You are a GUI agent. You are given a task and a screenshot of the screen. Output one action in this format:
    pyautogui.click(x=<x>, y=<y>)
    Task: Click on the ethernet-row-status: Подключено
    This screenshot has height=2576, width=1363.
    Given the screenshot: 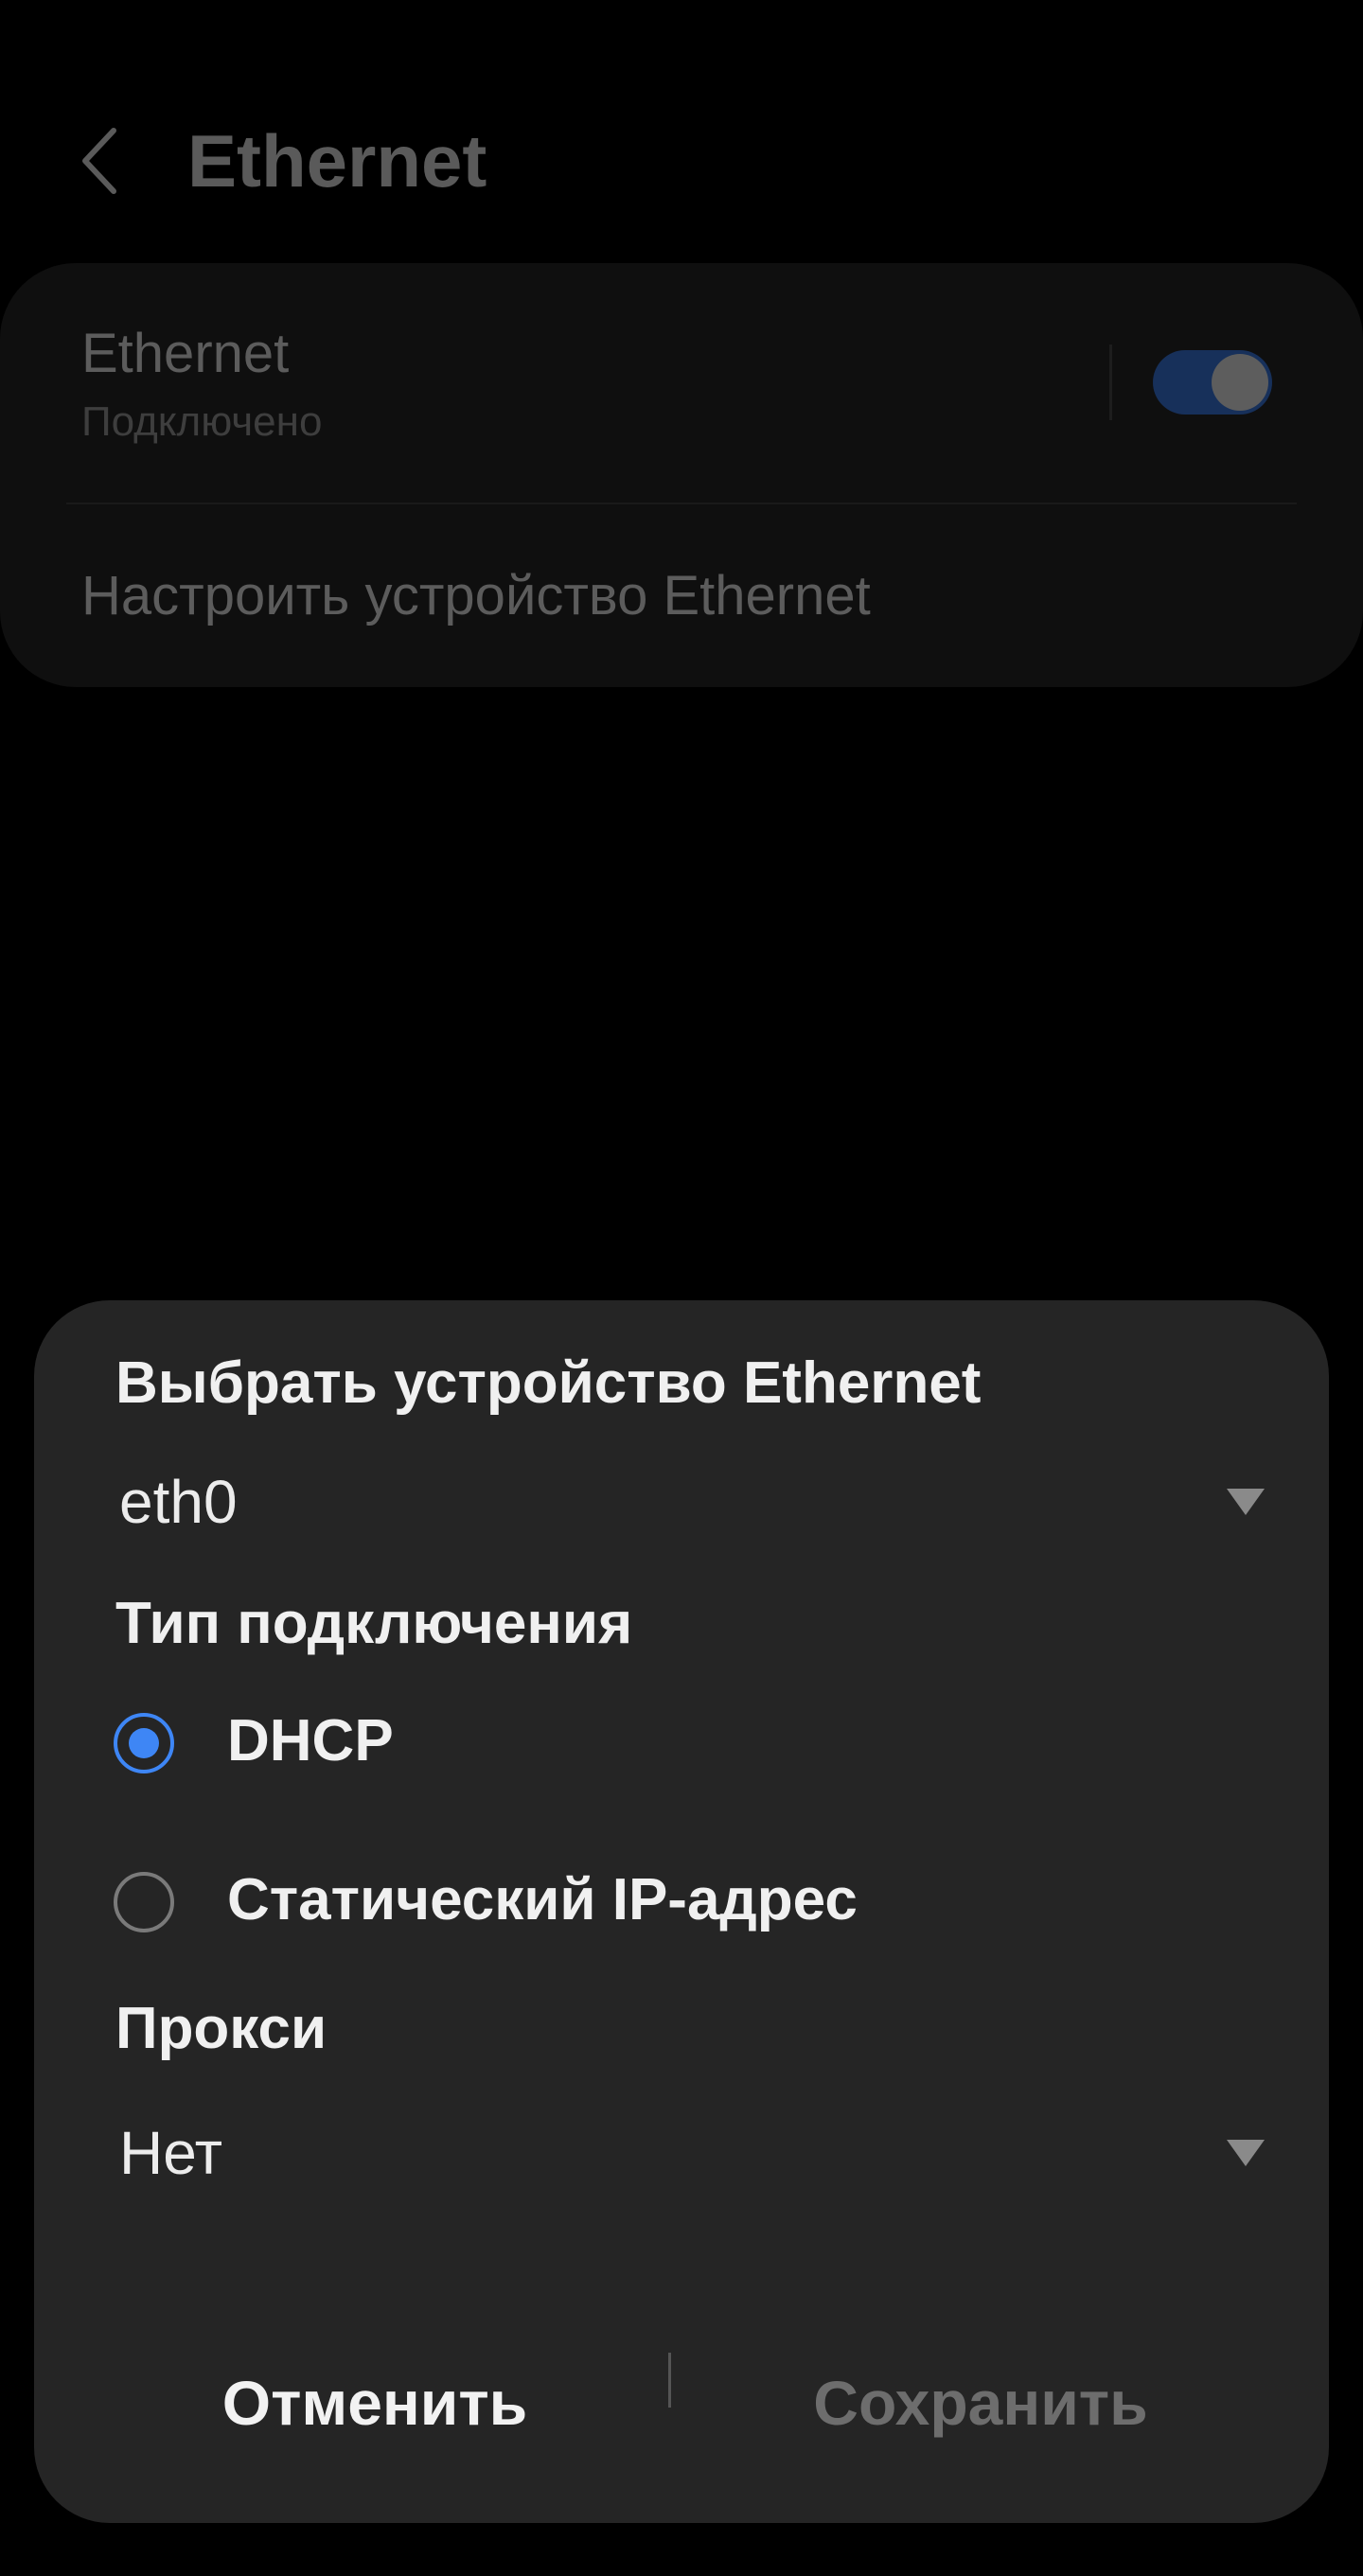 What is the action you would take?
    pyautogui.click(x=202, y=421)
    